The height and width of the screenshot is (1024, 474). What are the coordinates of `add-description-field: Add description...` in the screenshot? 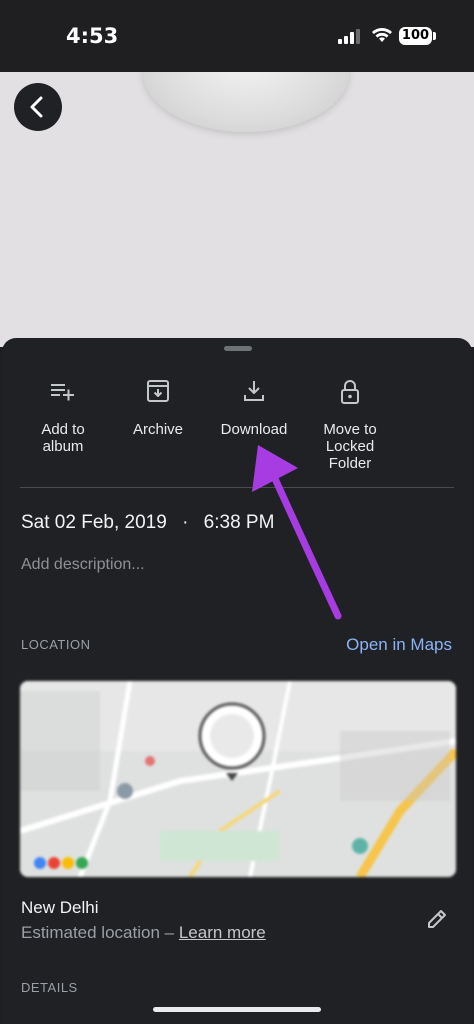 It's located at (83, 565).